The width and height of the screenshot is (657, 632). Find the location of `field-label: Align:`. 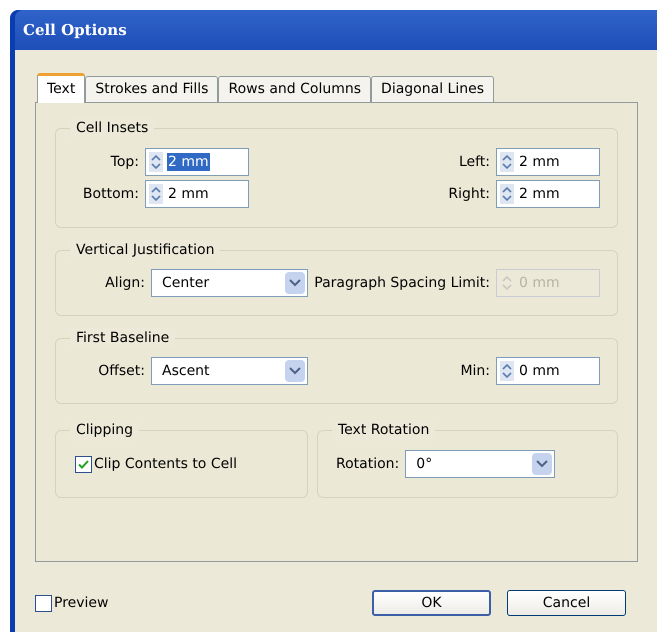

field-label: Align: is located at coordinates (124, 283).